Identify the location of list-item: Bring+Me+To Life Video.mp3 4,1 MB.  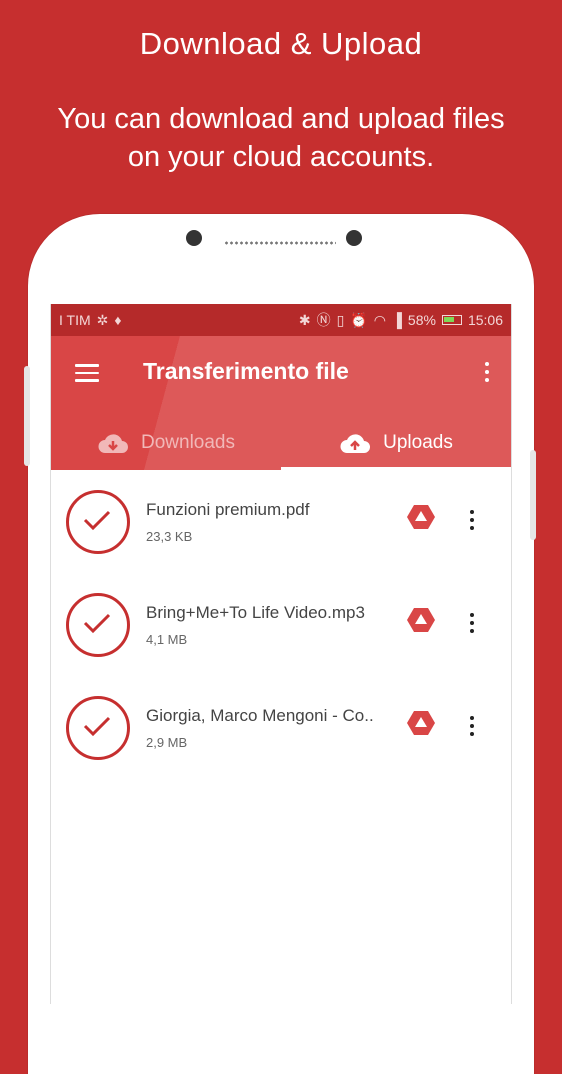
(281, 640).